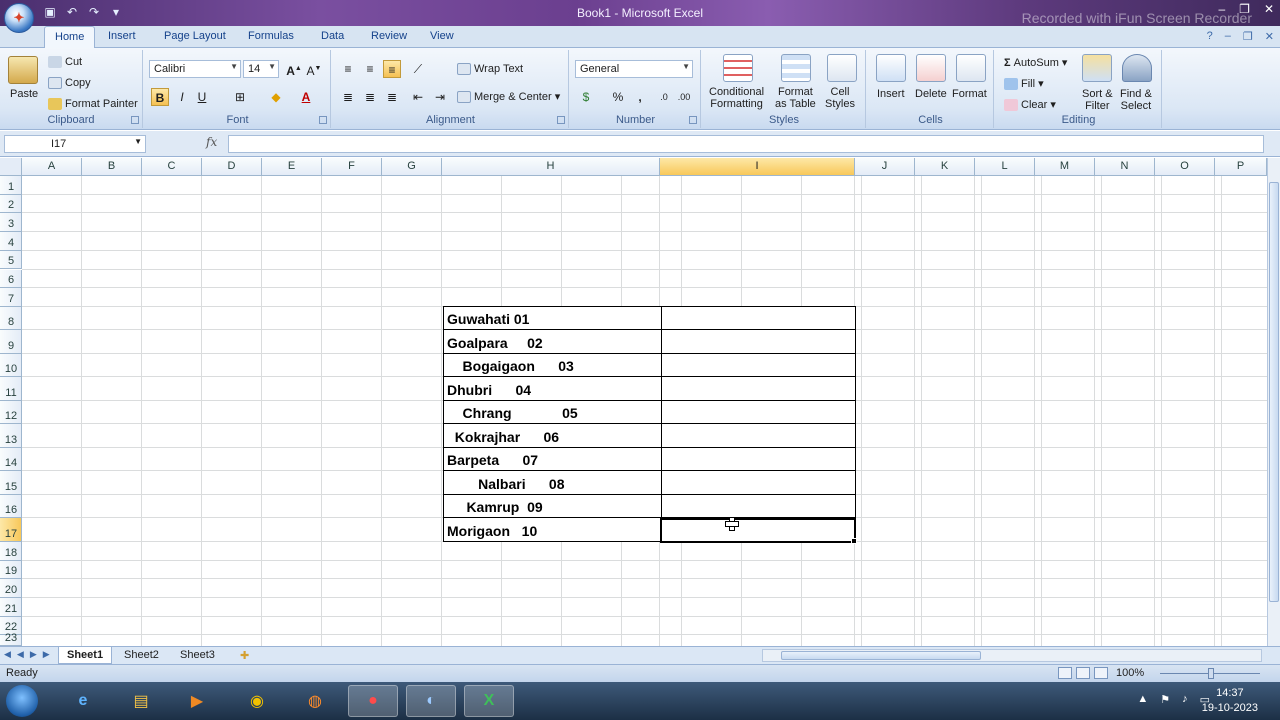 Image resolution: width=1280 pixels, height=720 pixels. What do you see at coordinates (758, 318) in the screenshot?
I see `cell-i8` at bounding box center [758, 318].